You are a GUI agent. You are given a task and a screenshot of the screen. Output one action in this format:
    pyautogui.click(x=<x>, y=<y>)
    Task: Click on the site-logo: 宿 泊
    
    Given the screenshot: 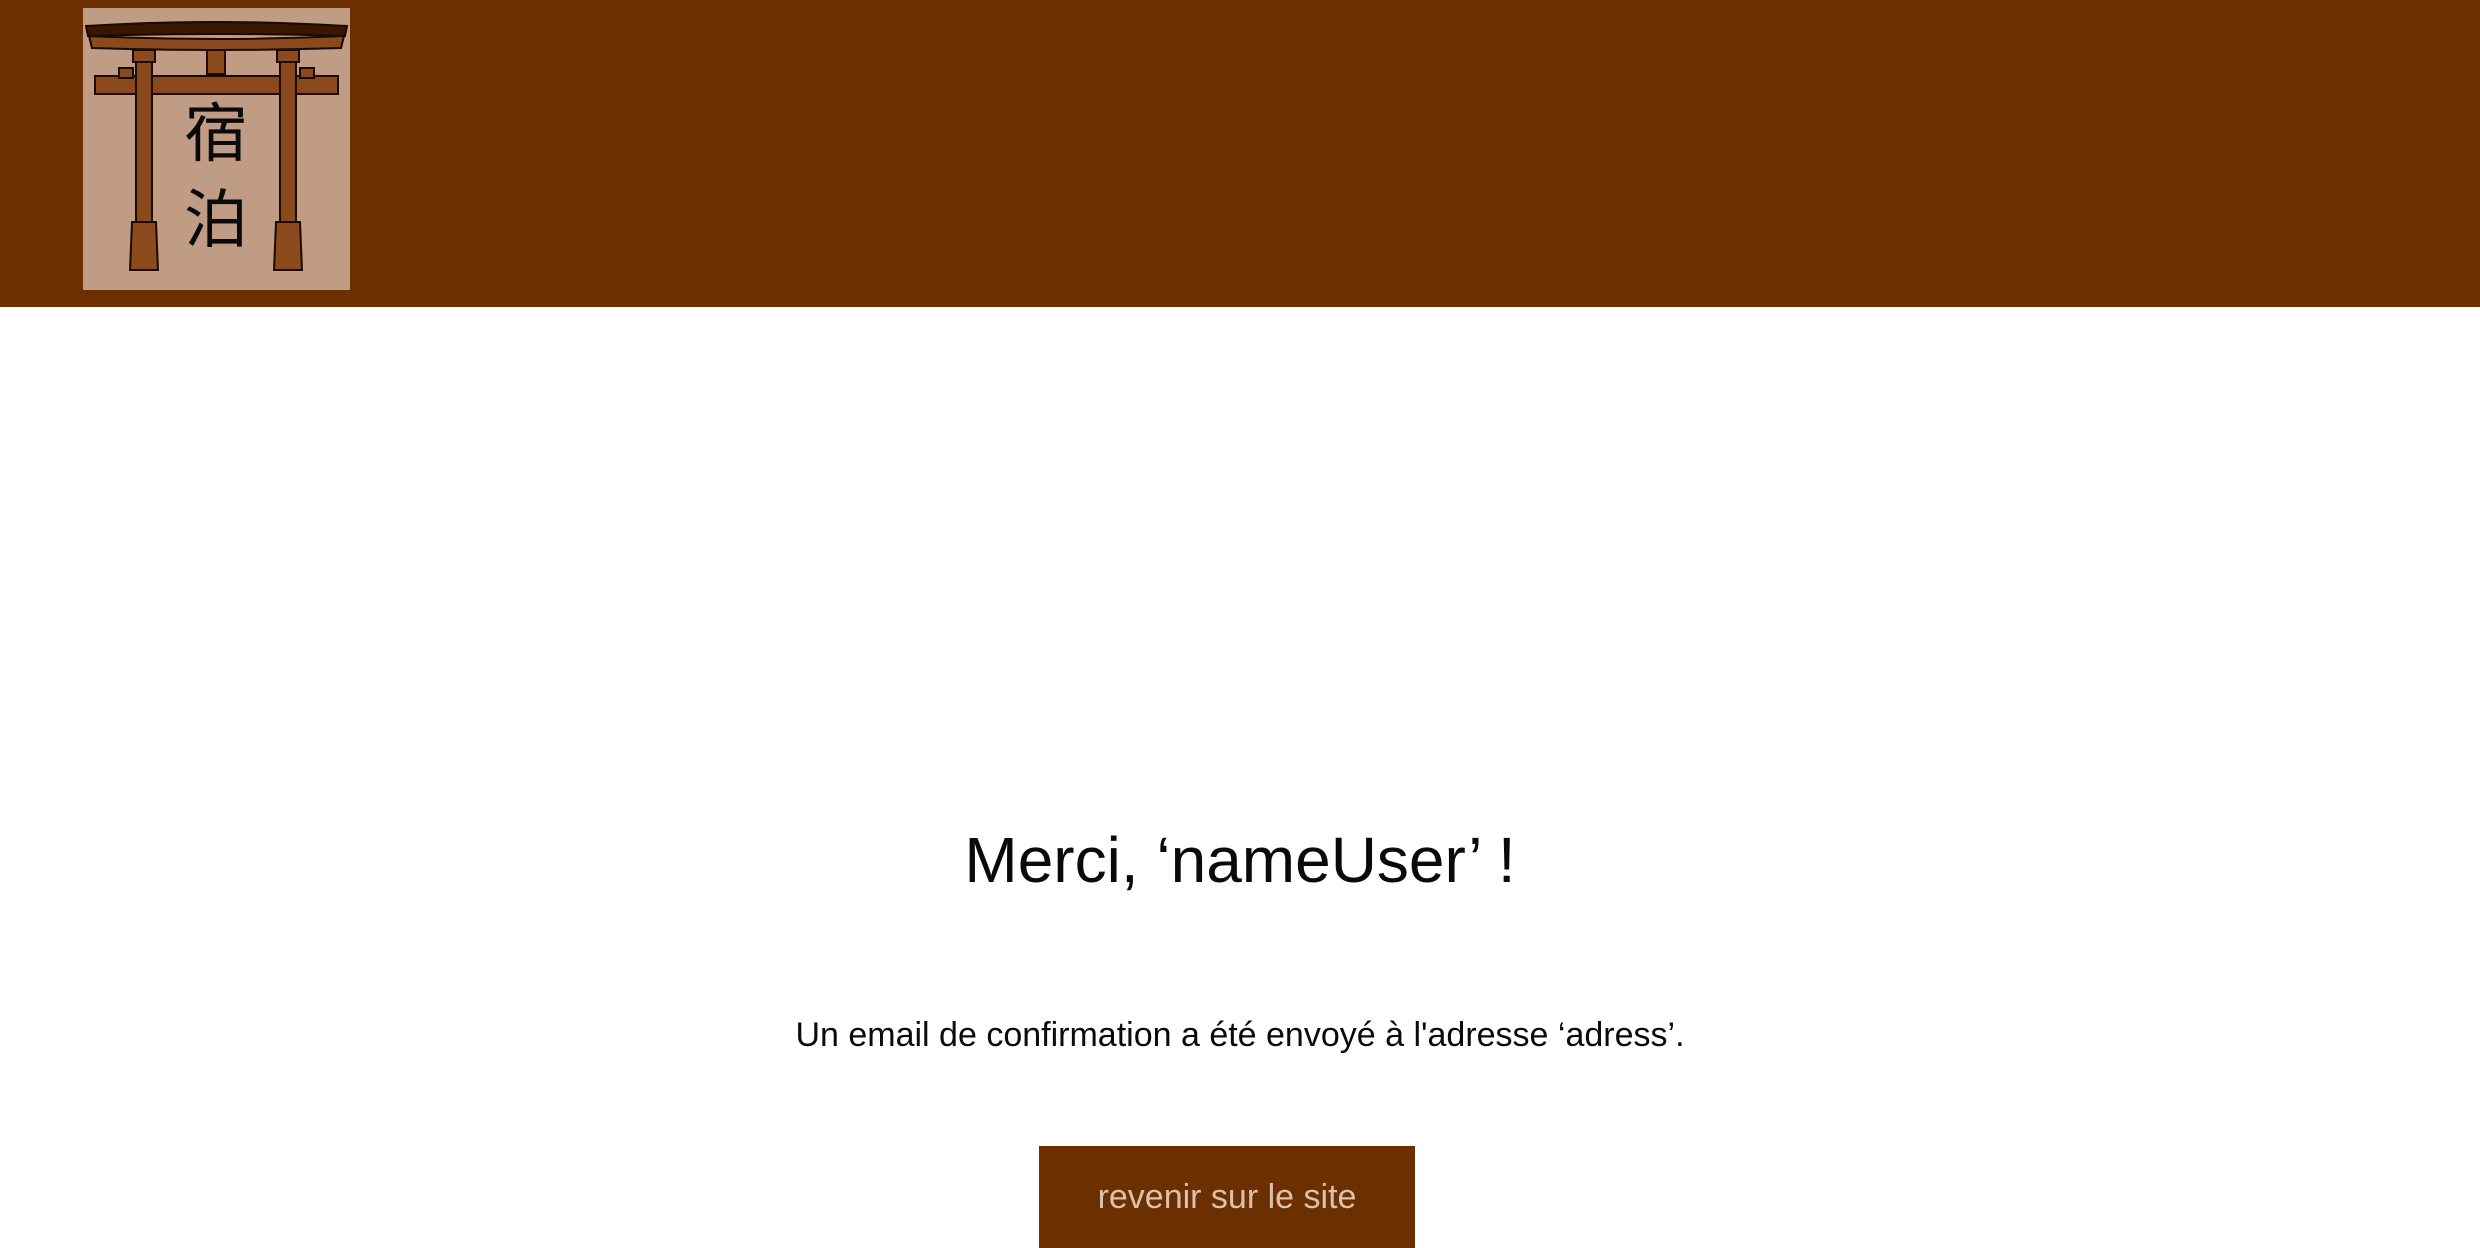 What is the action you would take?
    pyautogui.click(x=216, y=149)
    